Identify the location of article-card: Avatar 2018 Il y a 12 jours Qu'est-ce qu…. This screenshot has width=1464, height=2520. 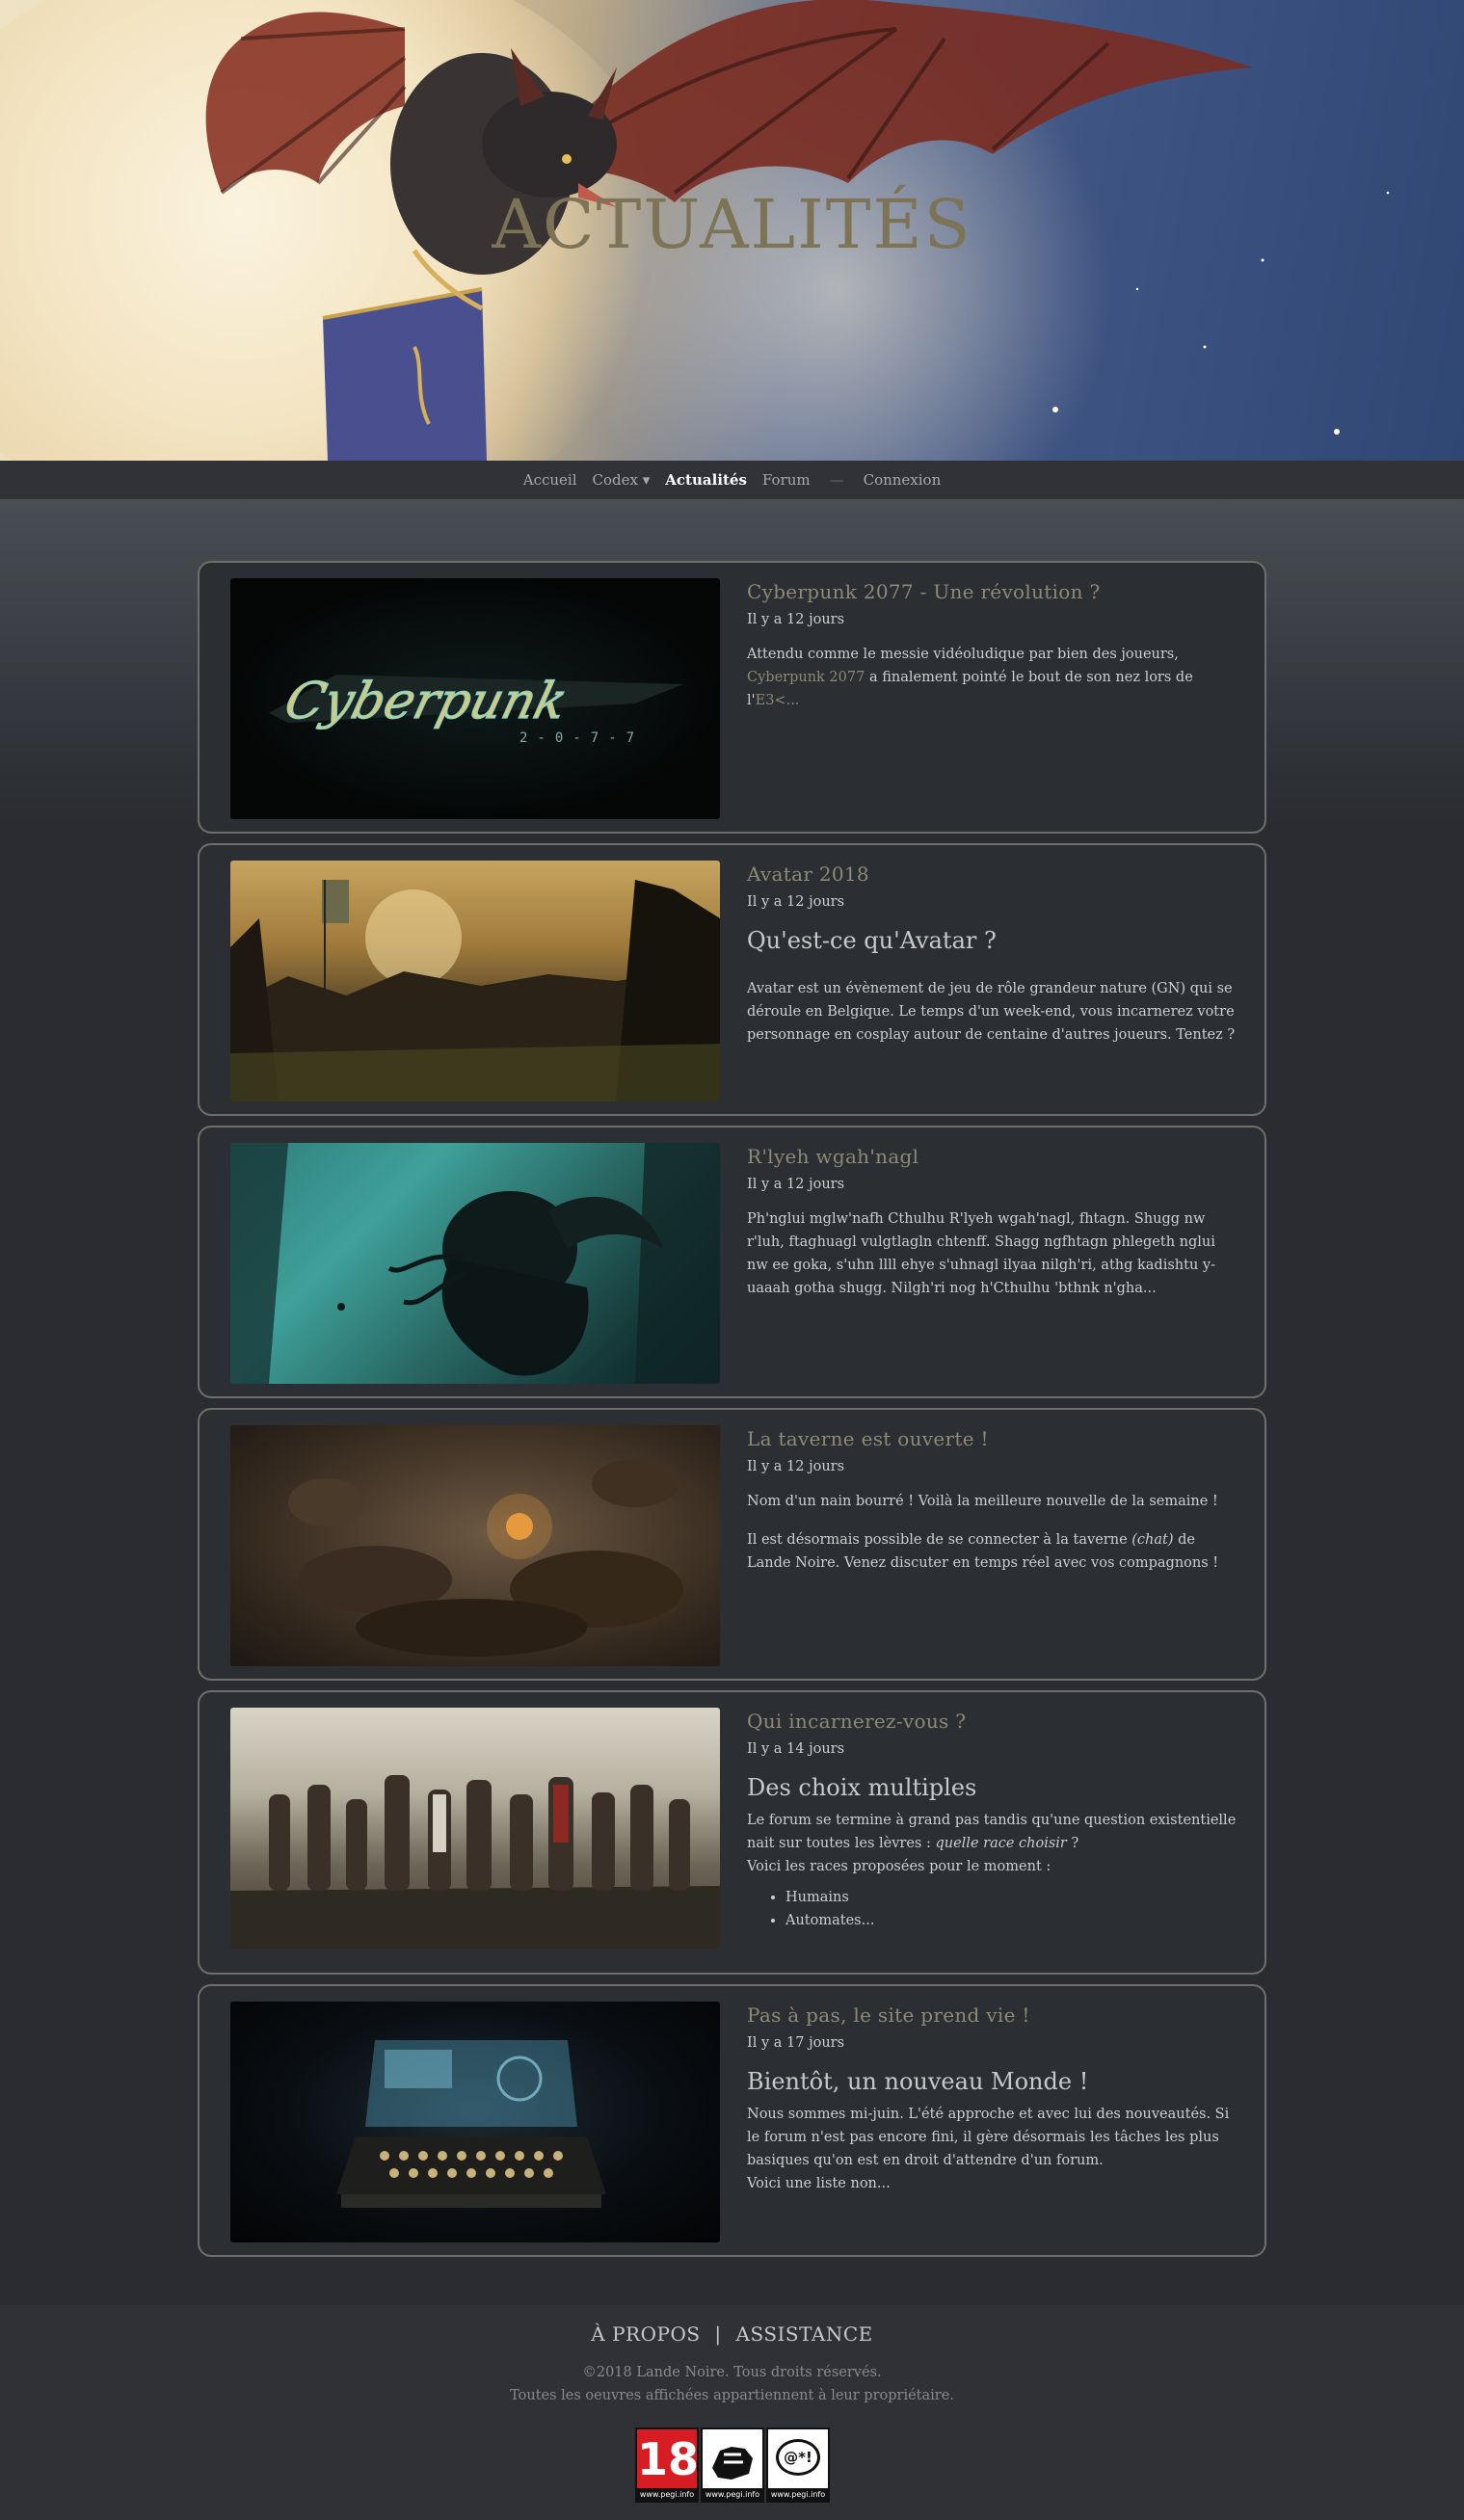
(732, 979).